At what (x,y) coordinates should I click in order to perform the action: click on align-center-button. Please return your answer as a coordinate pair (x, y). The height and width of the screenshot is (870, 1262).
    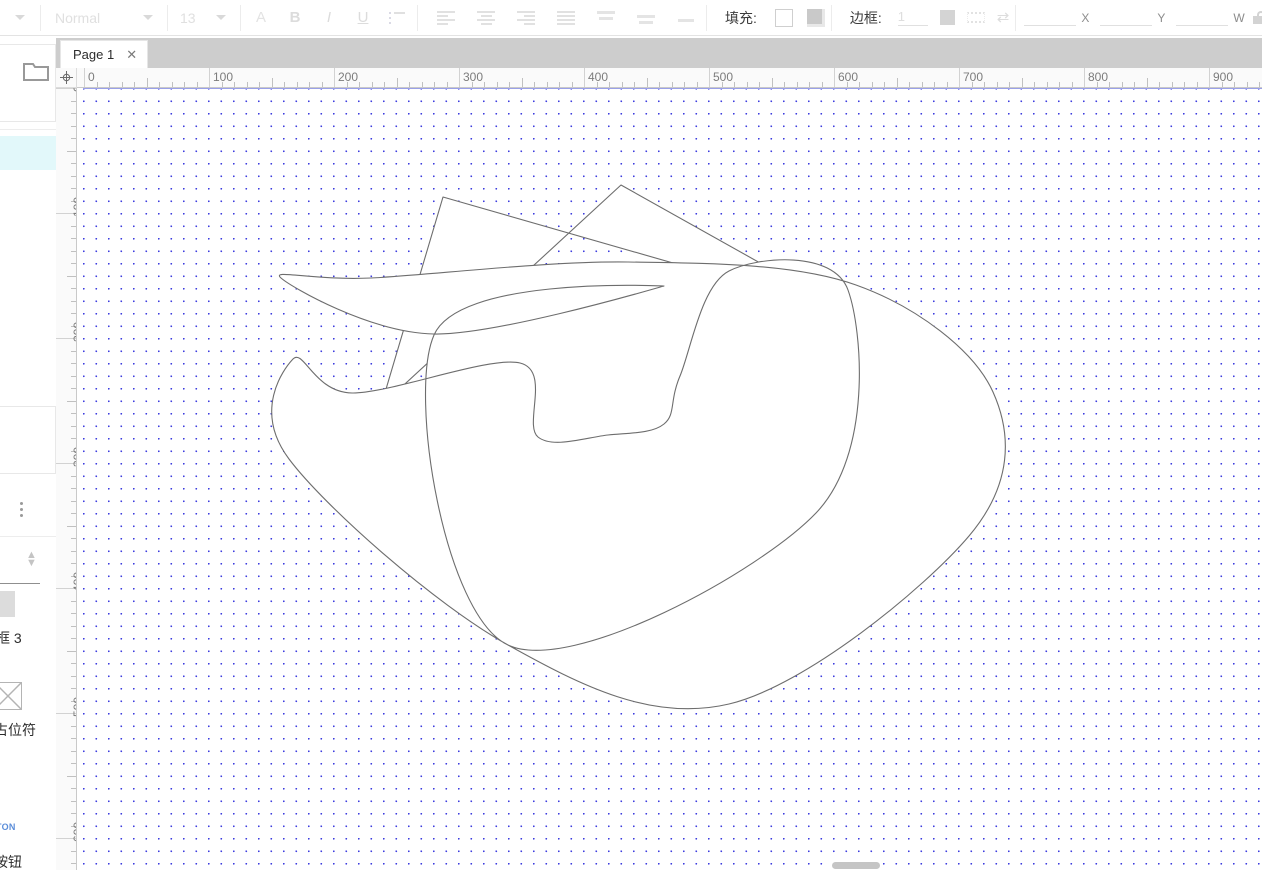
    Looking at the image, I should click on (486, 18).